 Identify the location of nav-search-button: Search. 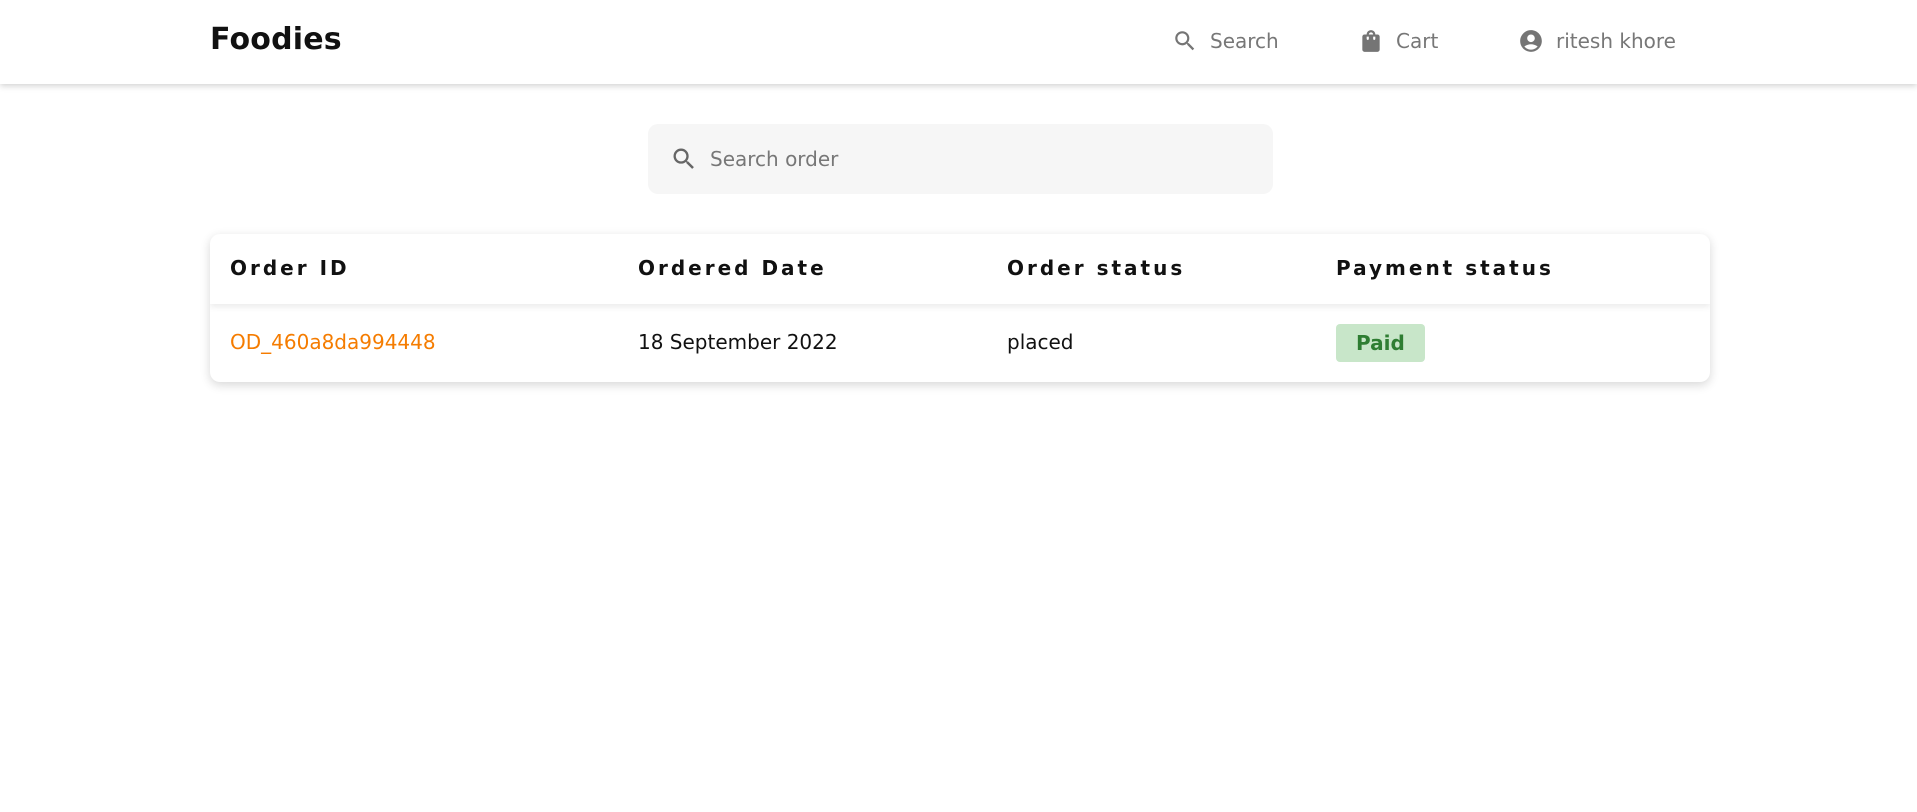
(1225, 41).